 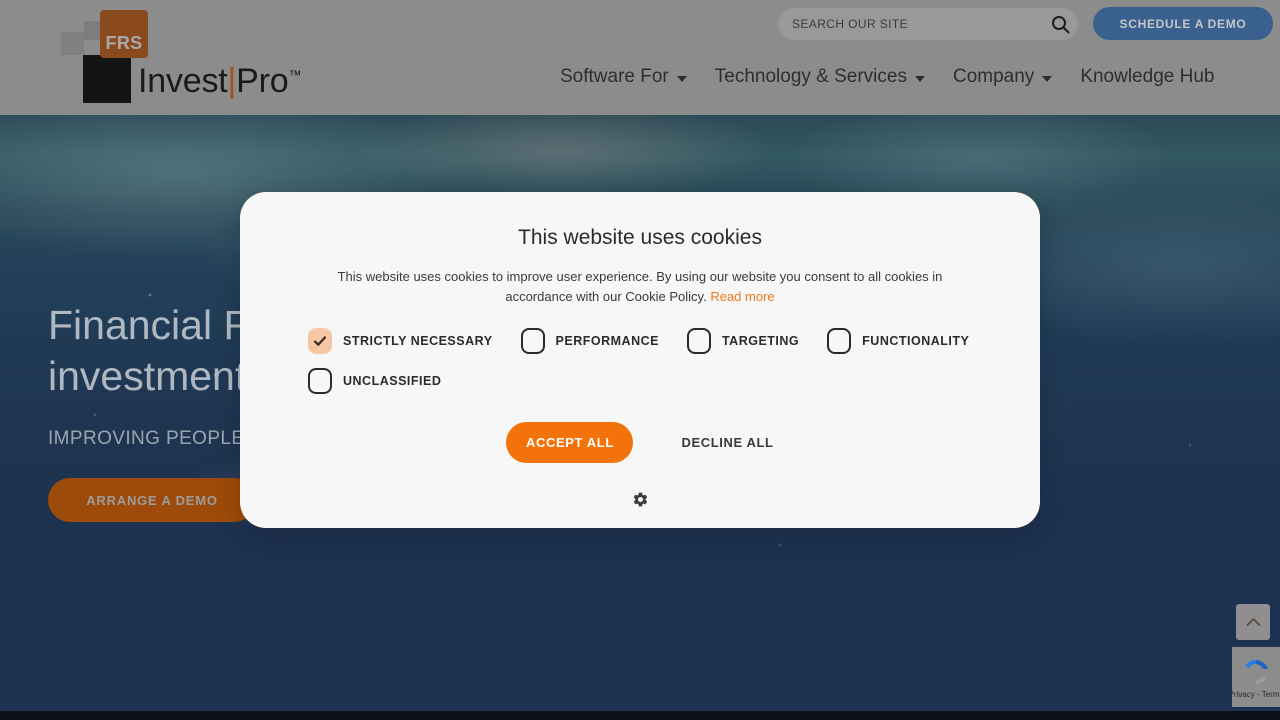 I want to click on chevron-up-icon, so click(x=1253, y=622).